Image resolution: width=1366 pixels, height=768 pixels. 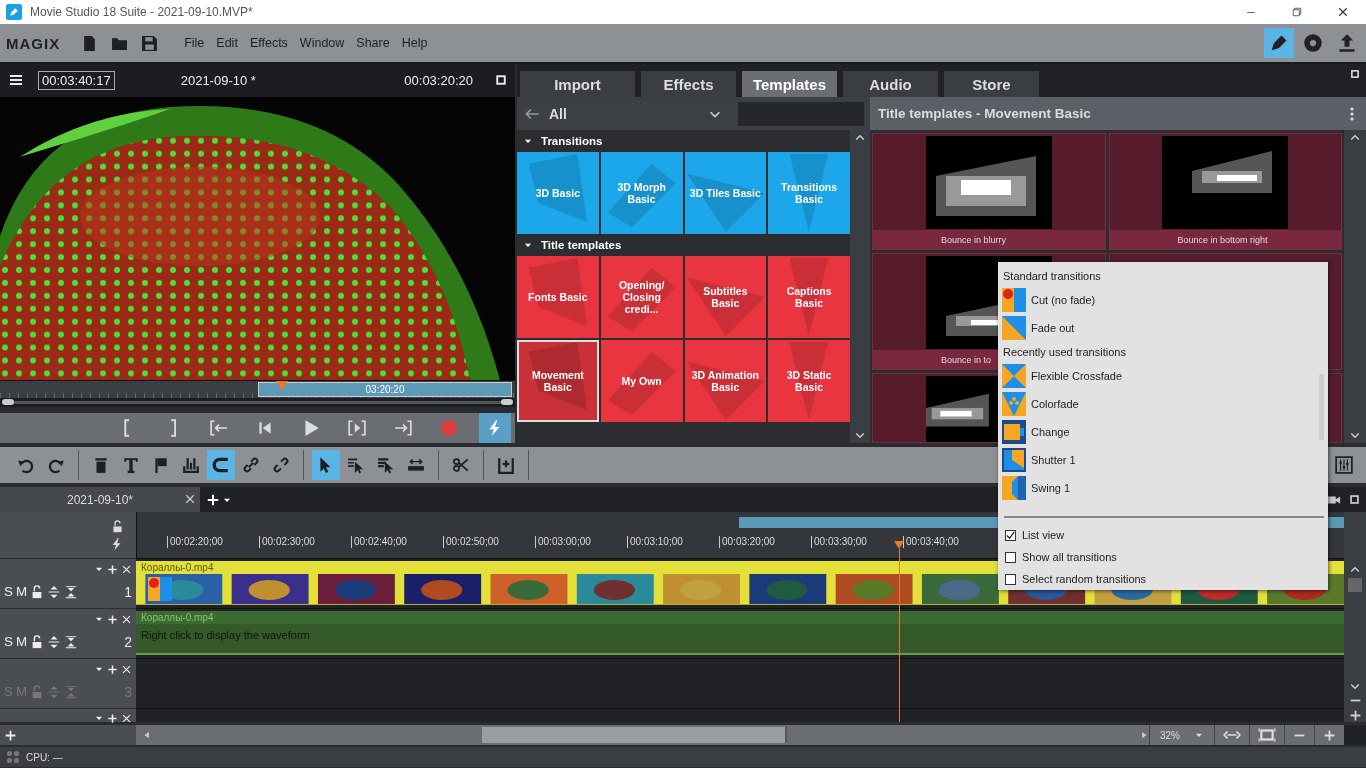 I want to click on mixer-icon, so click(x=1344, y=465).